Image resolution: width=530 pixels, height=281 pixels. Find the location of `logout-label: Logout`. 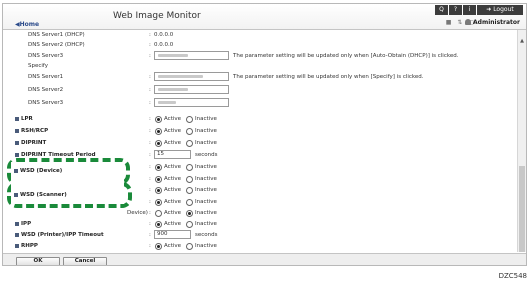

logout-label: Logout is located at coordinates (503, 9).